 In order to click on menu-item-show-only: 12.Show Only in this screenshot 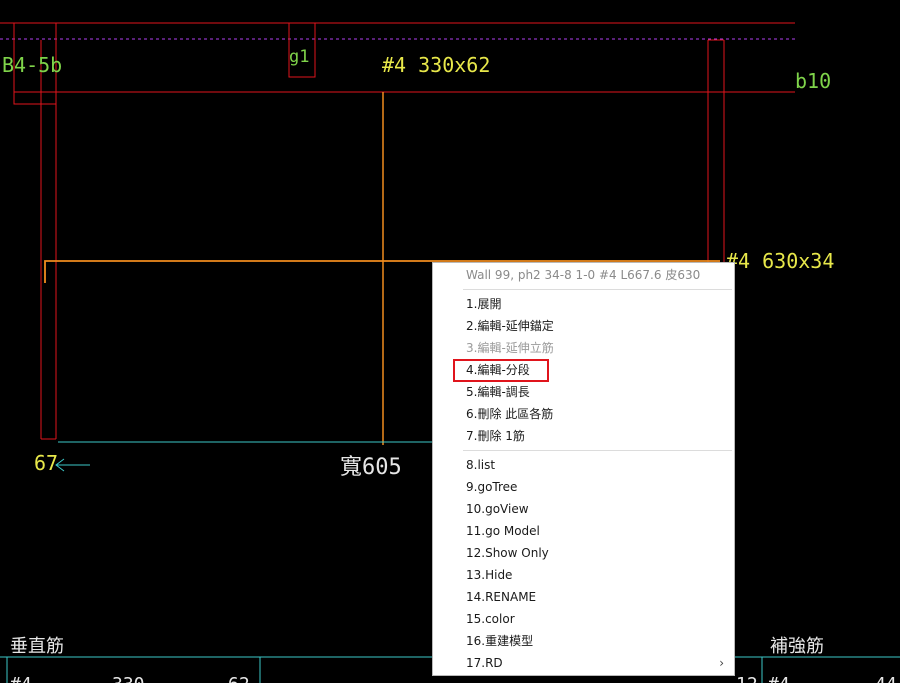, I will do `click(583, 553)`.